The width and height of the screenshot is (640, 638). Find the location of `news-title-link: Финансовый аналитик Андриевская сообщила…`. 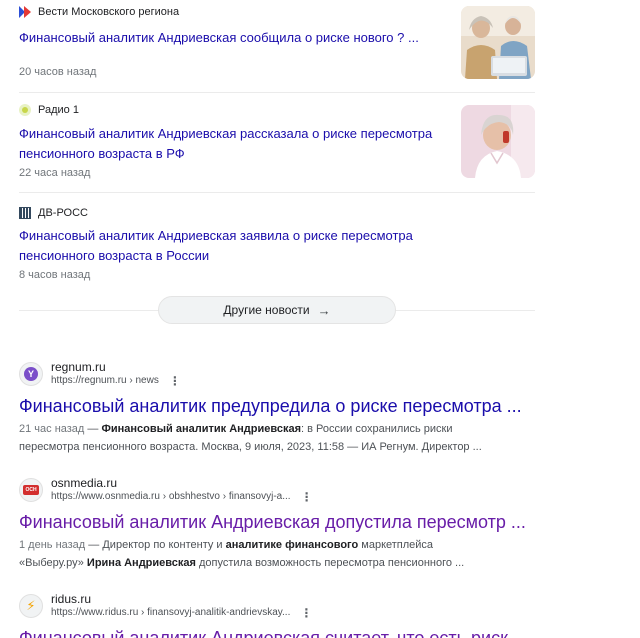

news-title-link: Финансовый аналитик Андриевская сообщила… is located at coordinates (229, 38).